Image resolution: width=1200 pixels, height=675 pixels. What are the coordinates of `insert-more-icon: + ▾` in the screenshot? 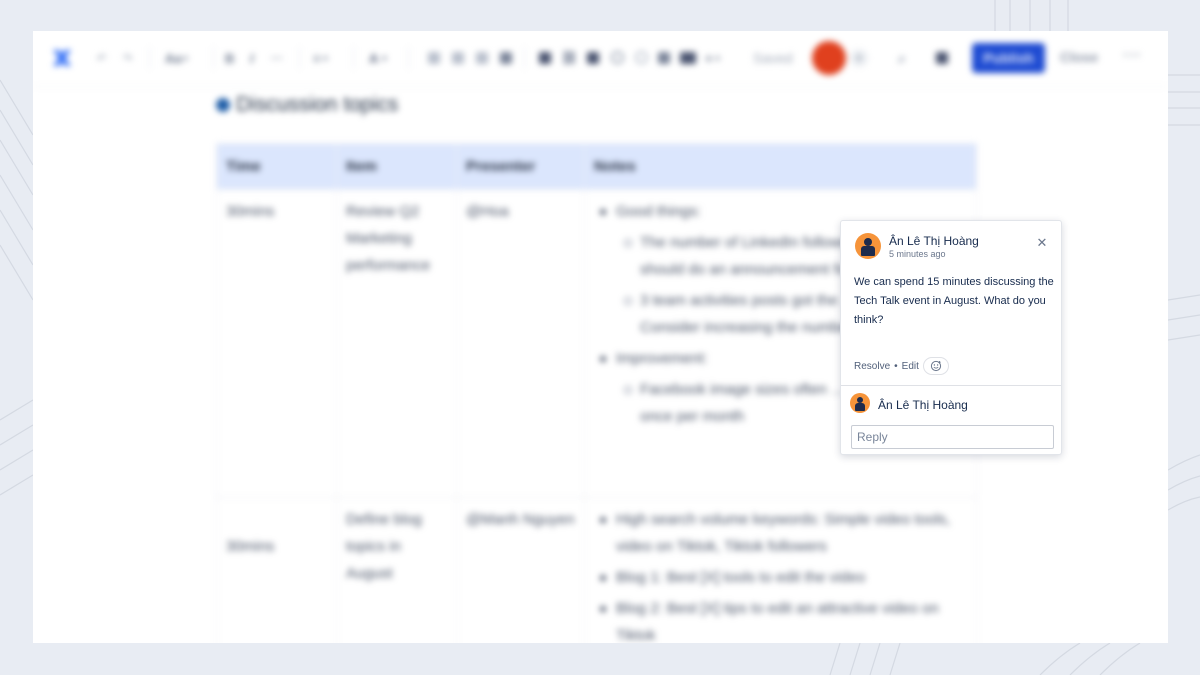 It's located at (712, 58).